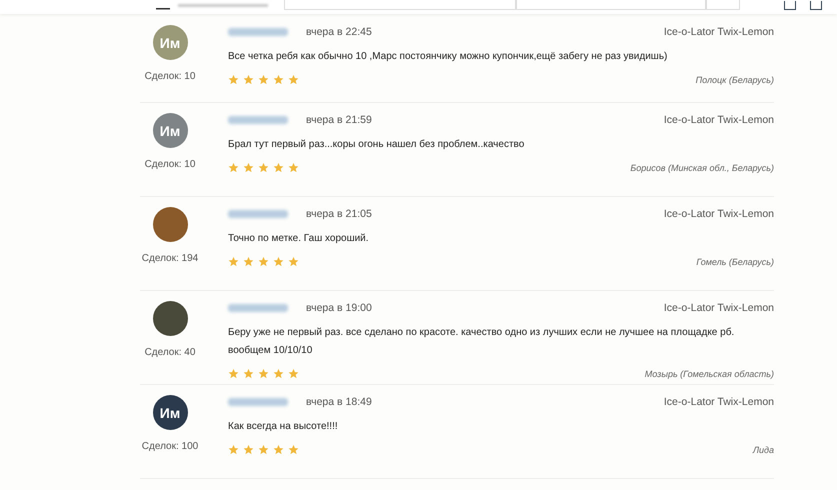 This screenshot has width=837, height=490. What do you see at coordinates (339, 120) in the screenshot?
I see `review-time: вчера в 21:59` at bounding box center [339, 120].